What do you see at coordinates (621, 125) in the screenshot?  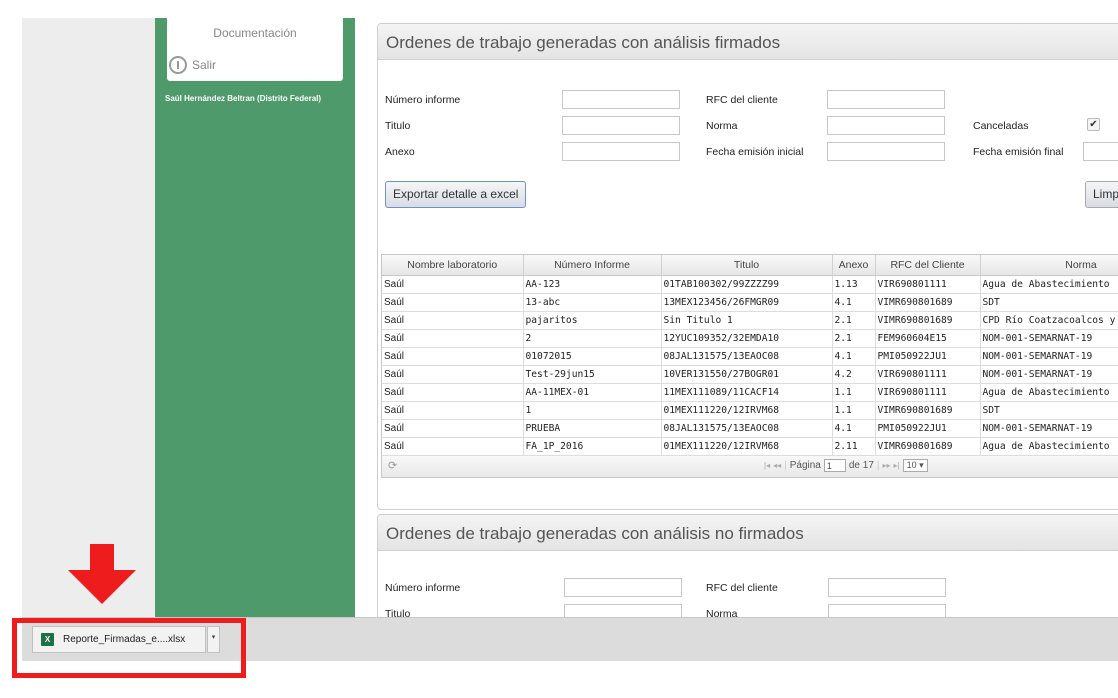 I see `title-input` at bounding box center [621, 125].